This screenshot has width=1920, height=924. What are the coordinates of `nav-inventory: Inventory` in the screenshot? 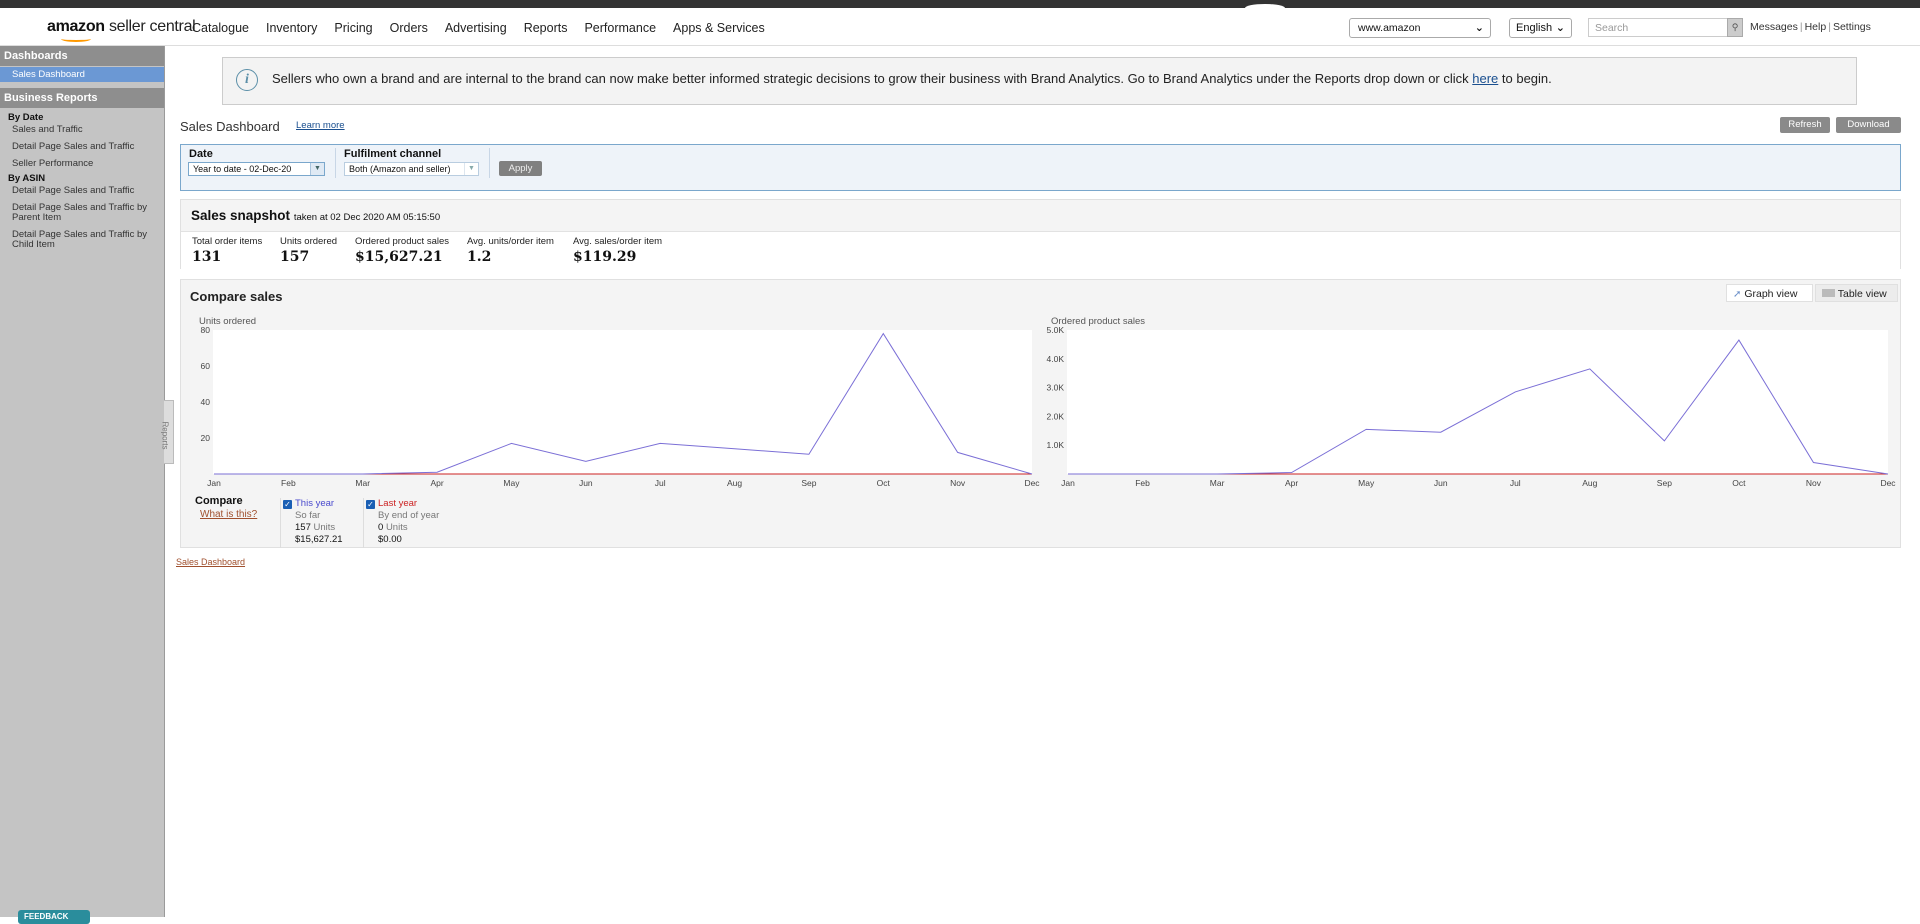 It's located at (291, 28).